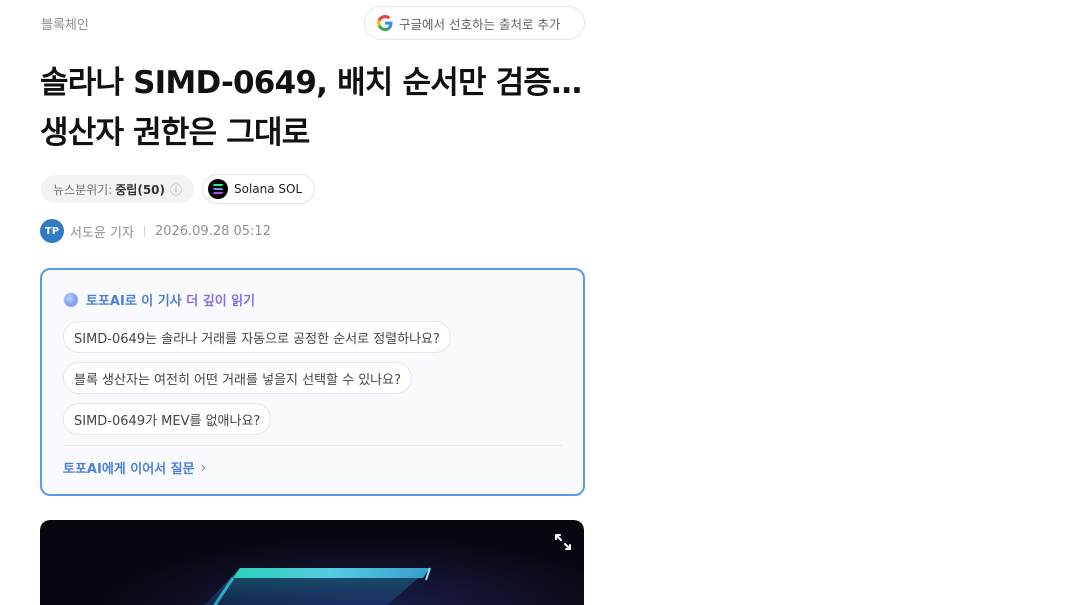  Describe the element at coordinates (212, 231) in the screenshot. I see `publish-timestamp: 2026.09.28 05:12` at that location.